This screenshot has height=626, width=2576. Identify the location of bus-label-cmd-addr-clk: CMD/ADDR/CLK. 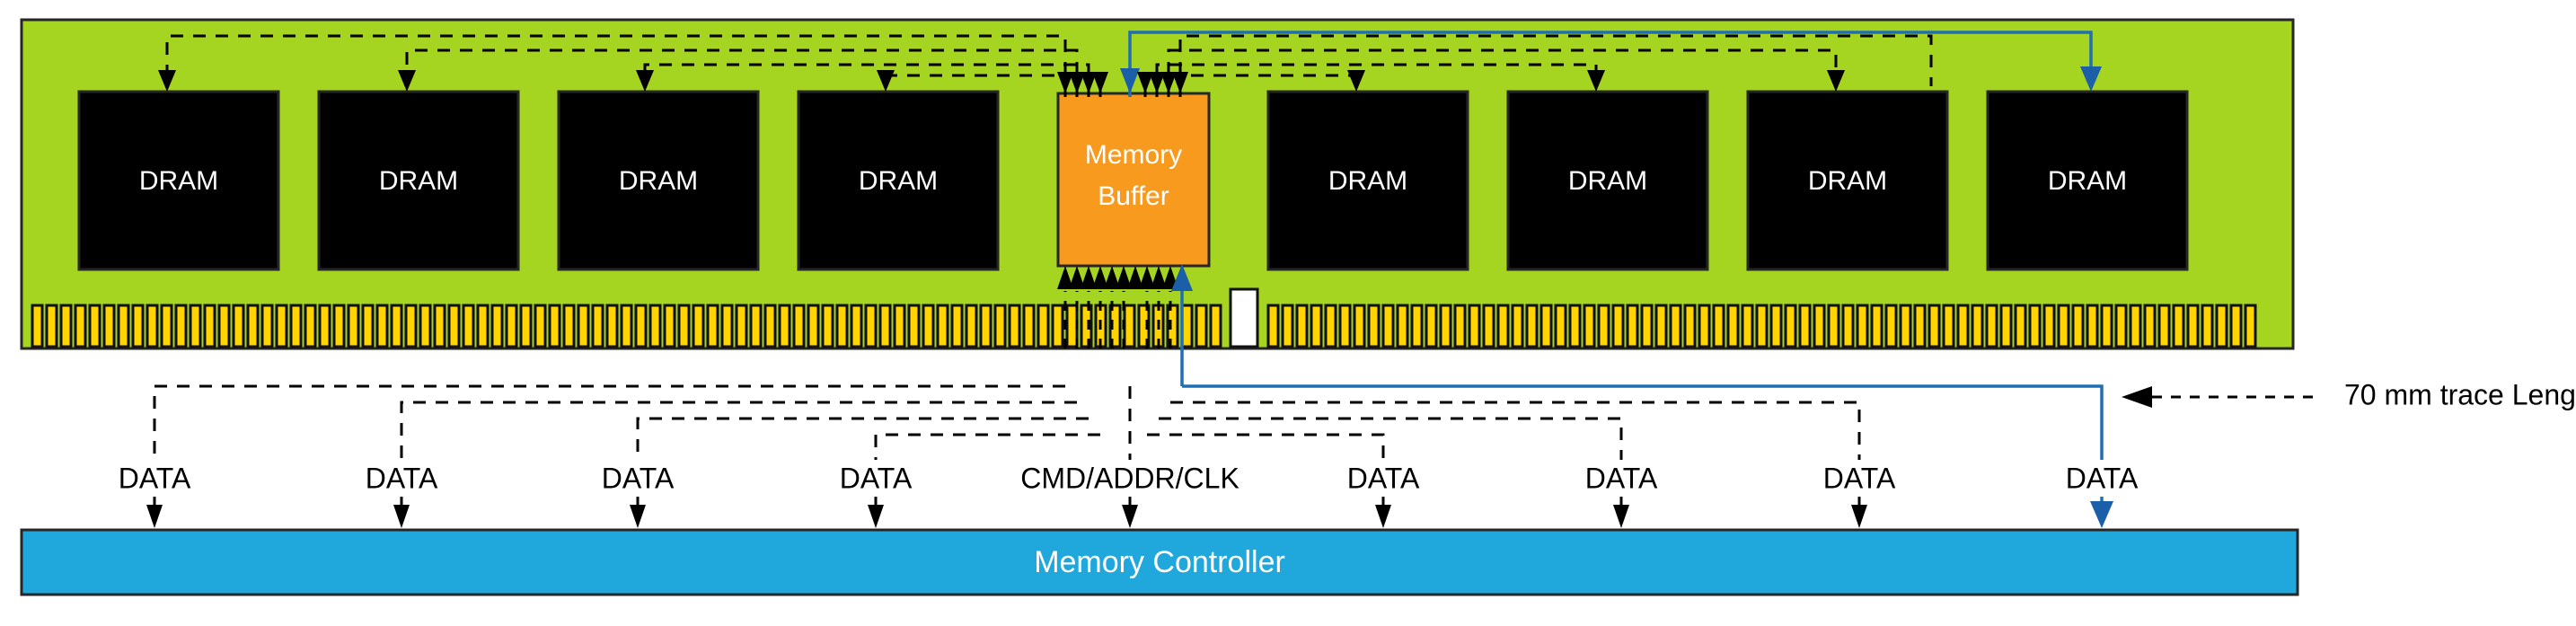
(1129, 478).